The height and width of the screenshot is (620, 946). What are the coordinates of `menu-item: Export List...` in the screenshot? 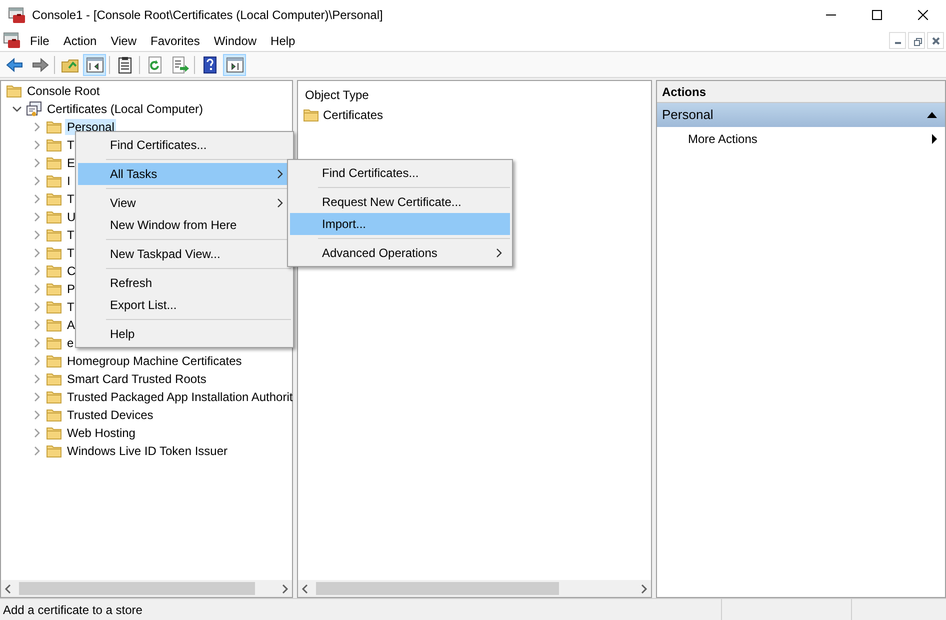 It's located at (184, 305).